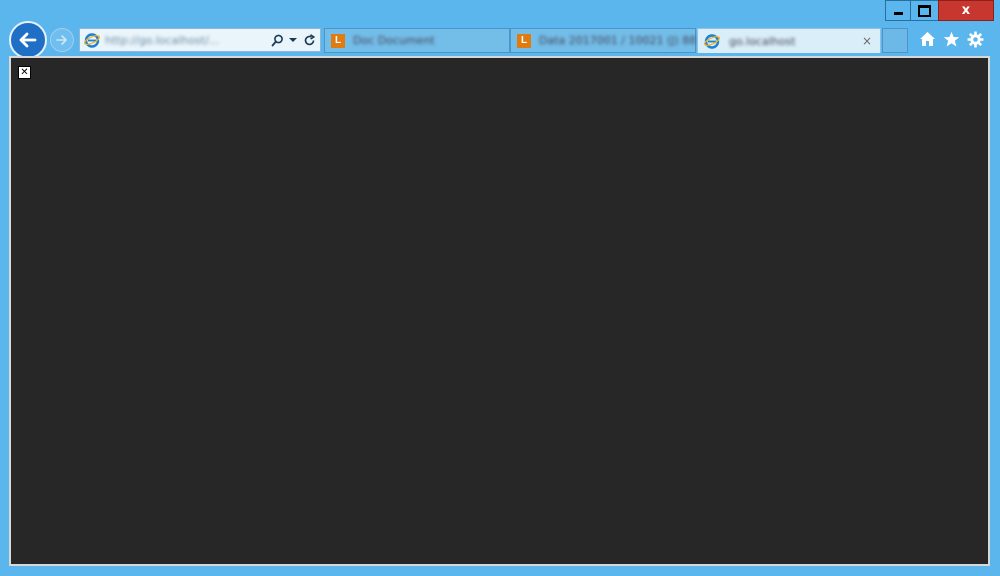  I want to click on dropdown-icon, so click(293, 40).